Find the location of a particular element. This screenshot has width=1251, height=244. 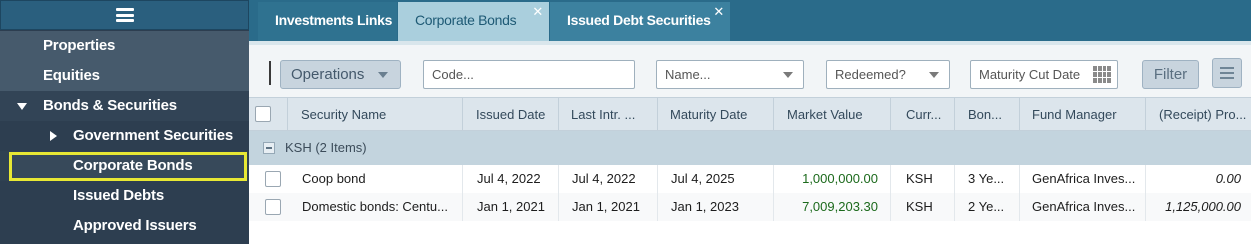

cell-receipt-proceeds: 1,125,000.00 is located at coordinates (1203, 206).